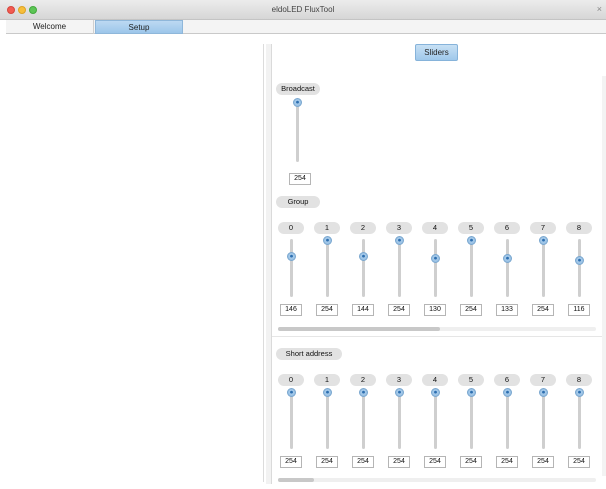  What do you see at coordinates (297, 131) in the screenshot?
I see `broadcast-slider-track` at bounding box center [297, 131].